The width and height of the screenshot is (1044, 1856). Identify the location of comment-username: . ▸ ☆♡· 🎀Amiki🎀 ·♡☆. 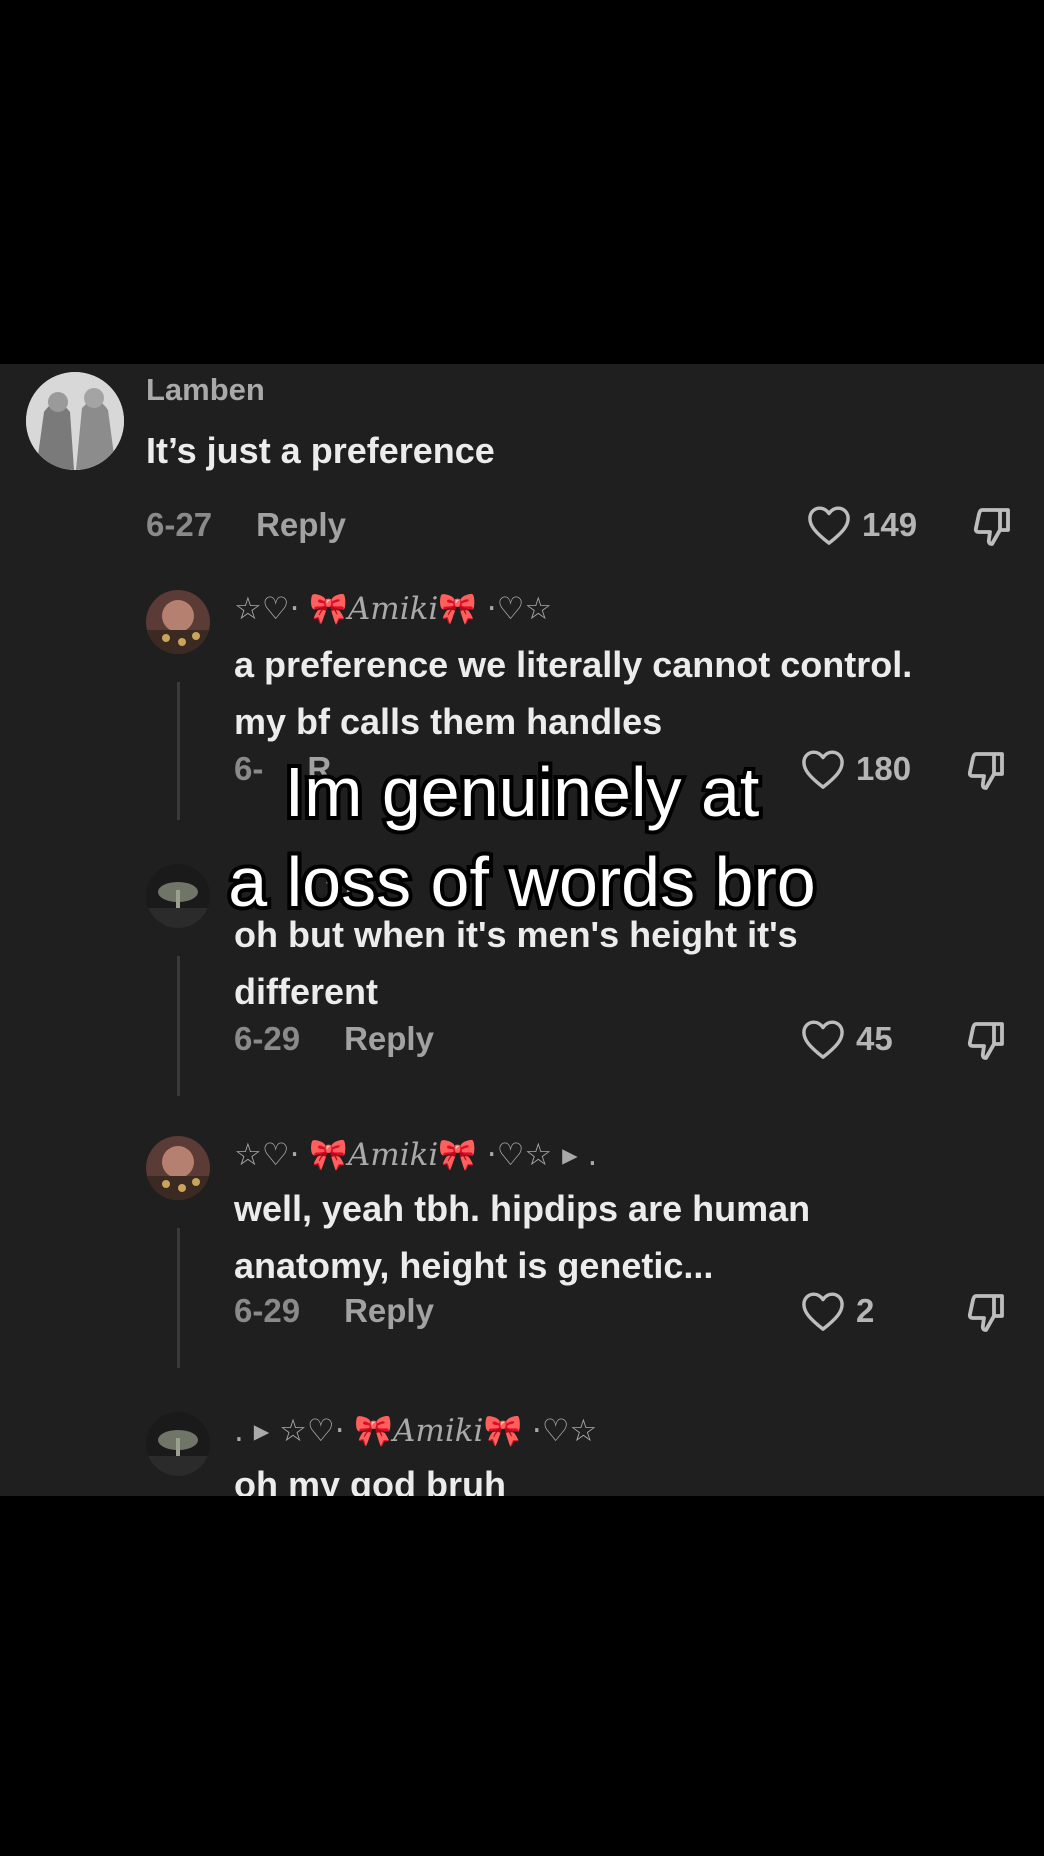
(415, 1430).